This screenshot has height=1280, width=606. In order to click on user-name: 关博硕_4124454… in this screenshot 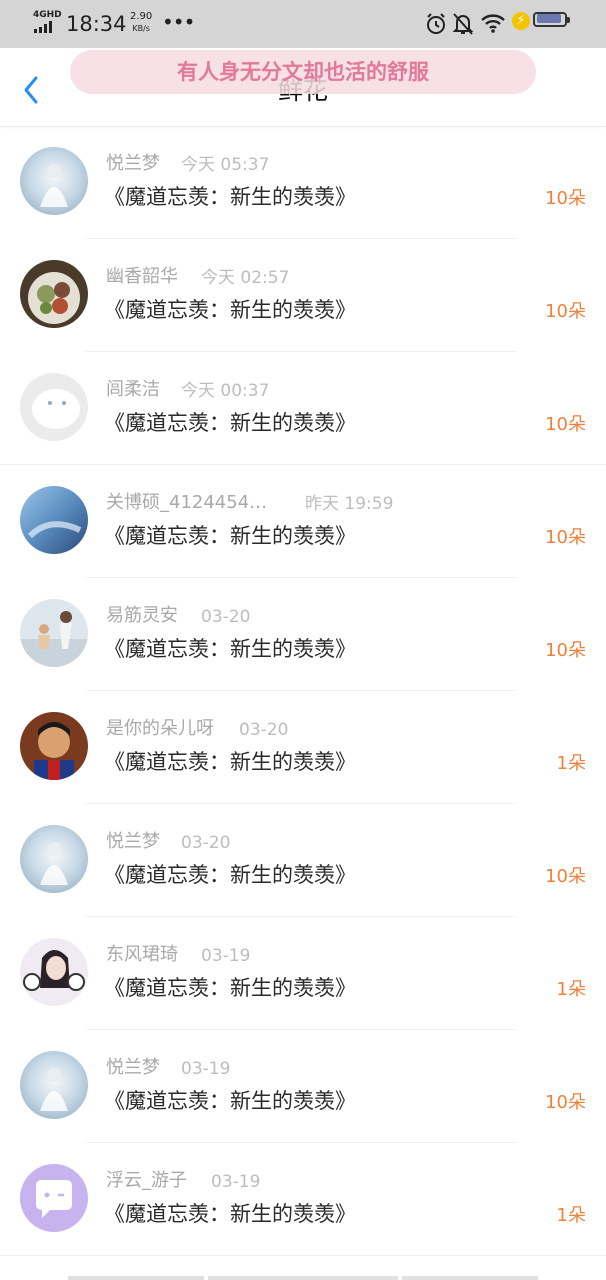, I will do `click(186, 503)`.